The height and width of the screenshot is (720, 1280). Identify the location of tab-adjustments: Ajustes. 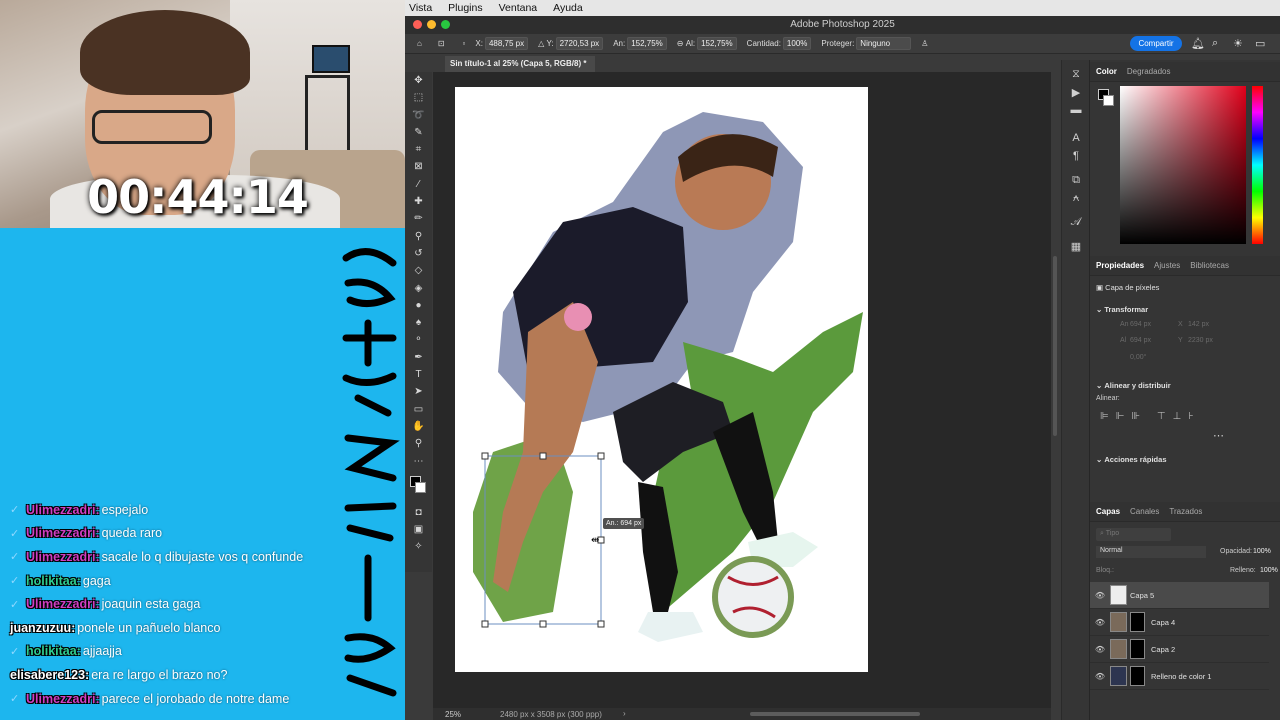
(1167, 265).